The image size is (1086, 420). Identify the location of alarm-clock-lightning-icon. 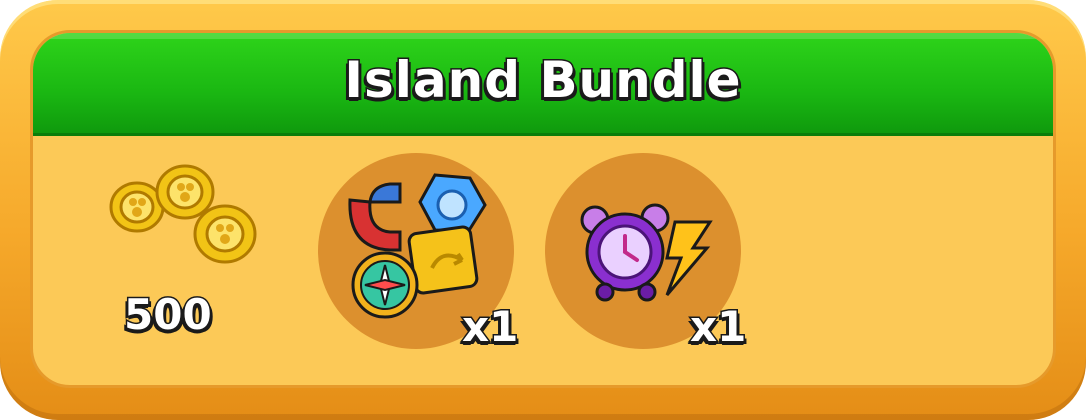
(646, 252).